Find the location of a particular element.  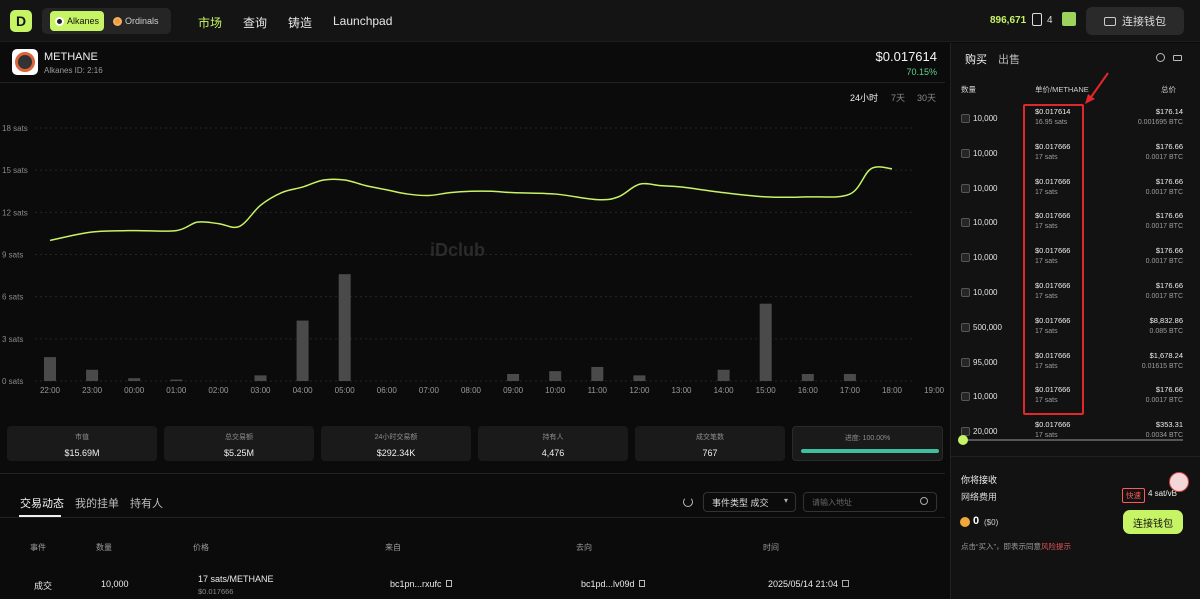

token-name: METHANE is located at coordinates (71, 57).